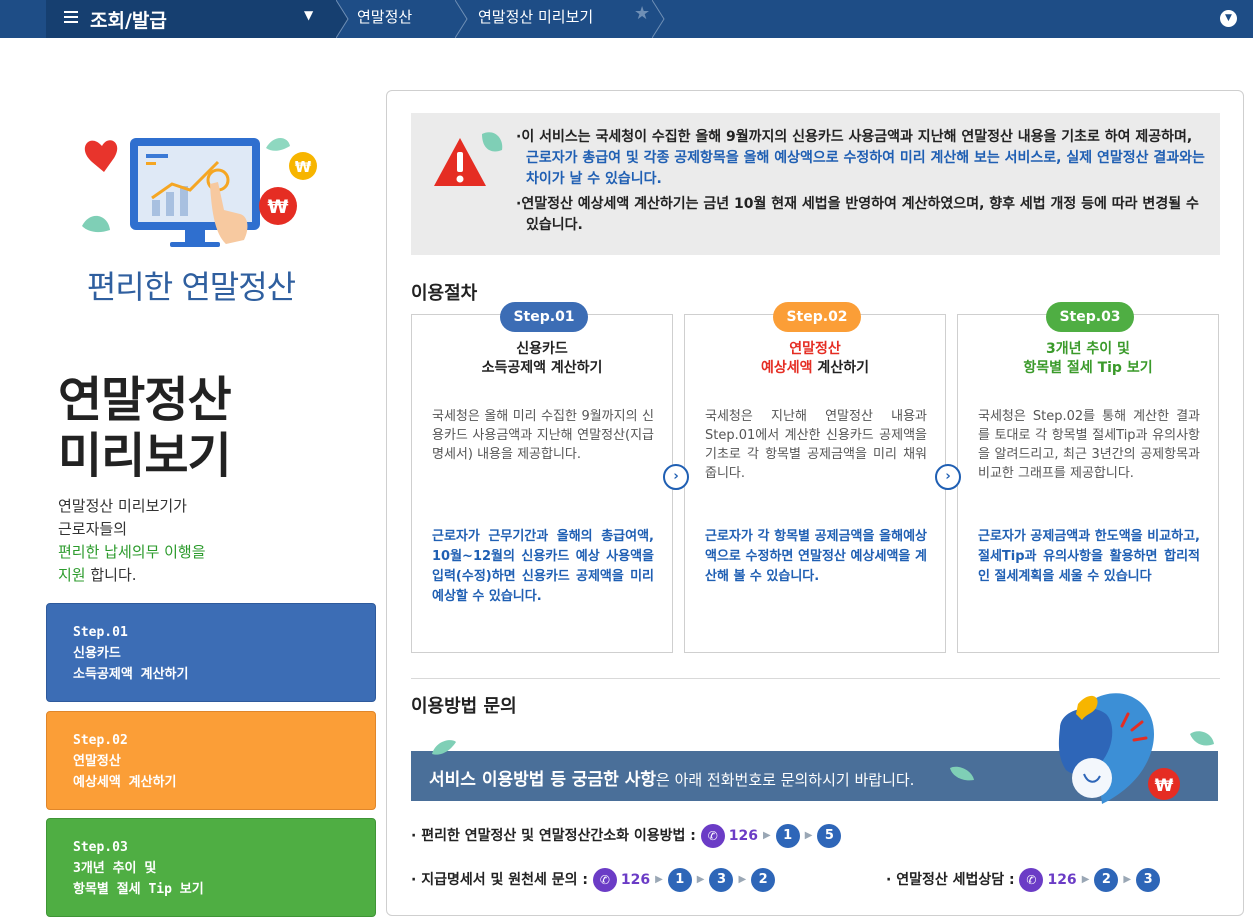 Image resolution: width=1253 pixels, height=920 pixels. I want to click on menu-title: 조회/발급, so click(128, 21).